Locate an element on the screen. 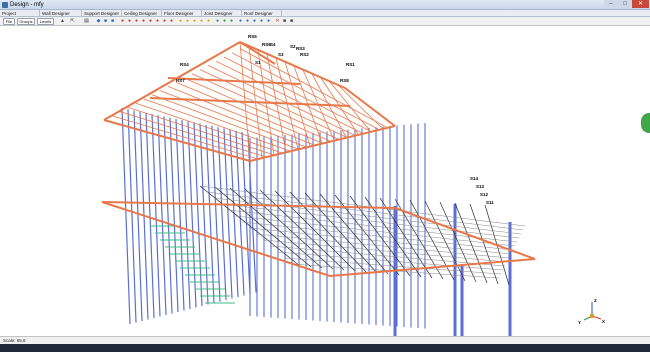 The height and width of the screenshot is (352, 650). close-button: ✕ is located at coordinates (640, 4).